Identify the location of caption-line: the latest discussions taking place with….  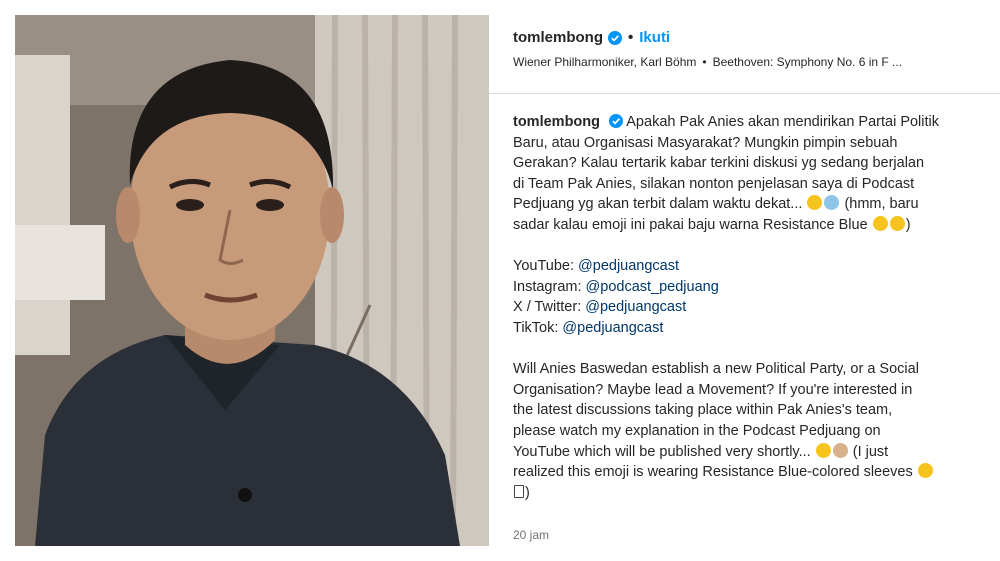
(703, 410).